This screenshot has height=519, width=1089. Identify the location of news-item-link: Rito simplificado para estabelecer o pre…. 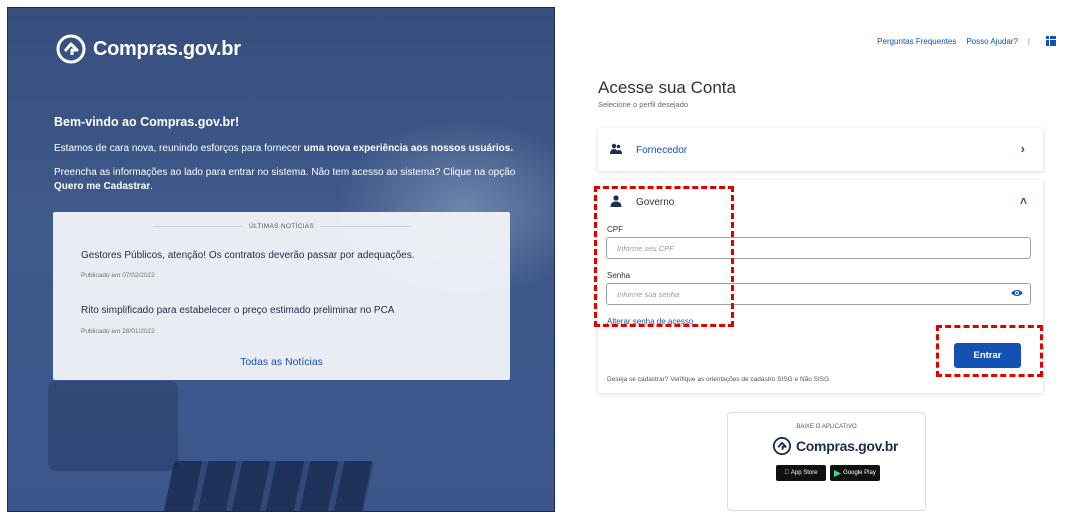
(237, 310).